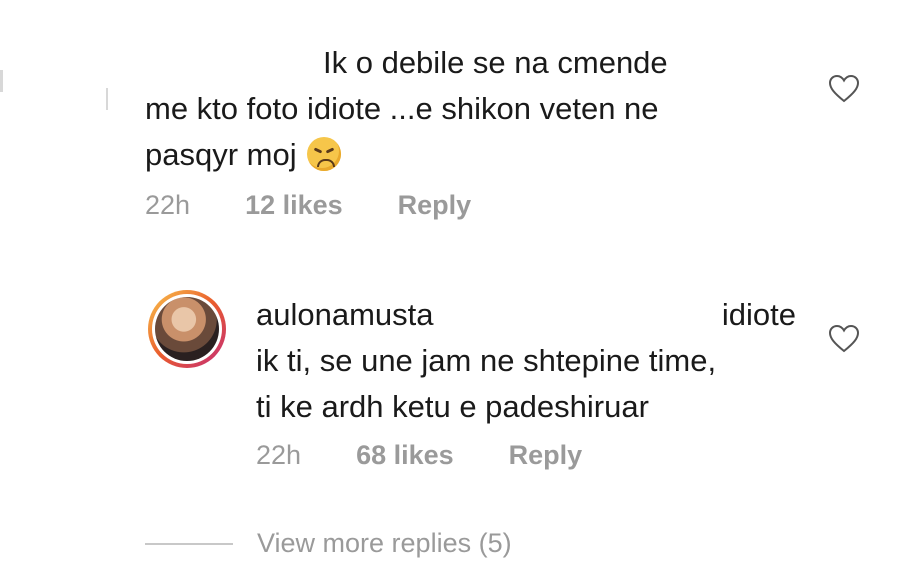  I want to click on comment-1-line-3-wrap: pasqyr moj, so click(475, 155).